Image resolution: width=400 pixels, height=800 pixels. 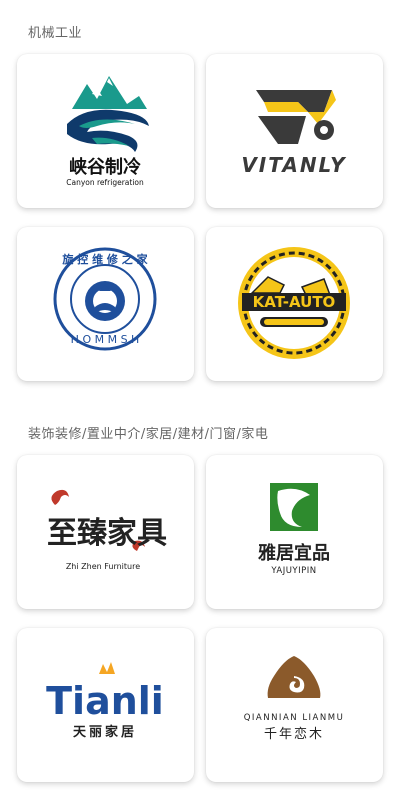 What do you see at coordinates (294, 133) in the screenshot?
I see `vitanly-logo: VITANLY` at bounding box center [294, 133].